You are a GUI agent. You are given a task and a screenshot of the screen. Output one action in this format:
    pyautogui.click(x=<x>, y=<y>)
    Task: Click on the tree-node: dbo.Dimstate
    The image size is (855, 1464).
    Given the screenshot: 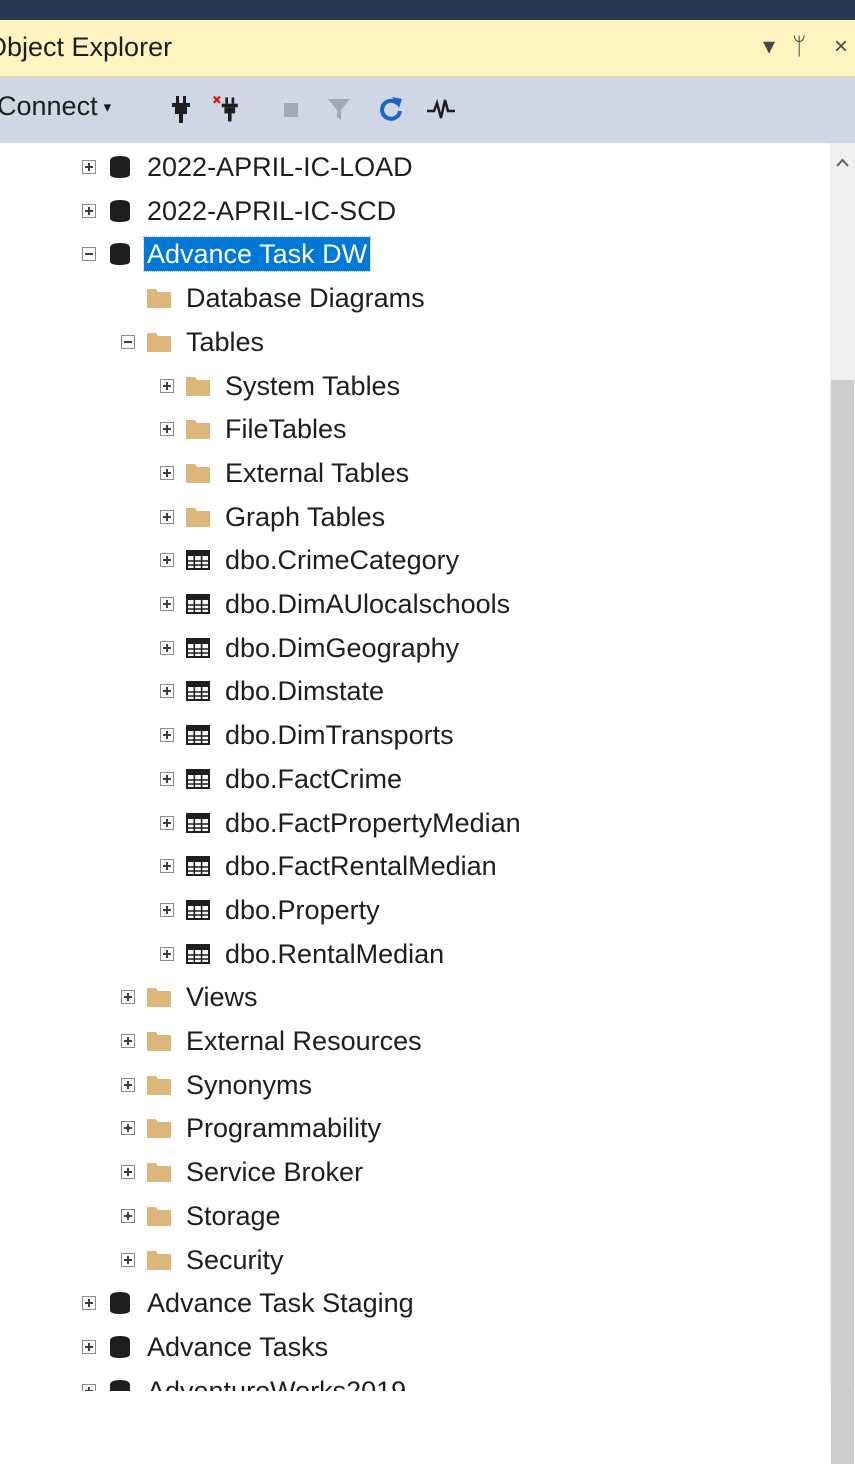 What is the action you would take?
    pyautogui.click(x=273, y=691)
    